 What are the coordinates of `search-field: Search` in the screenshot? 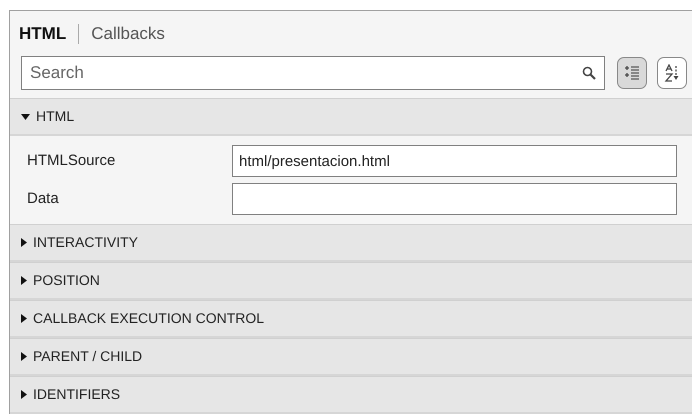 It's located at (313, 73).